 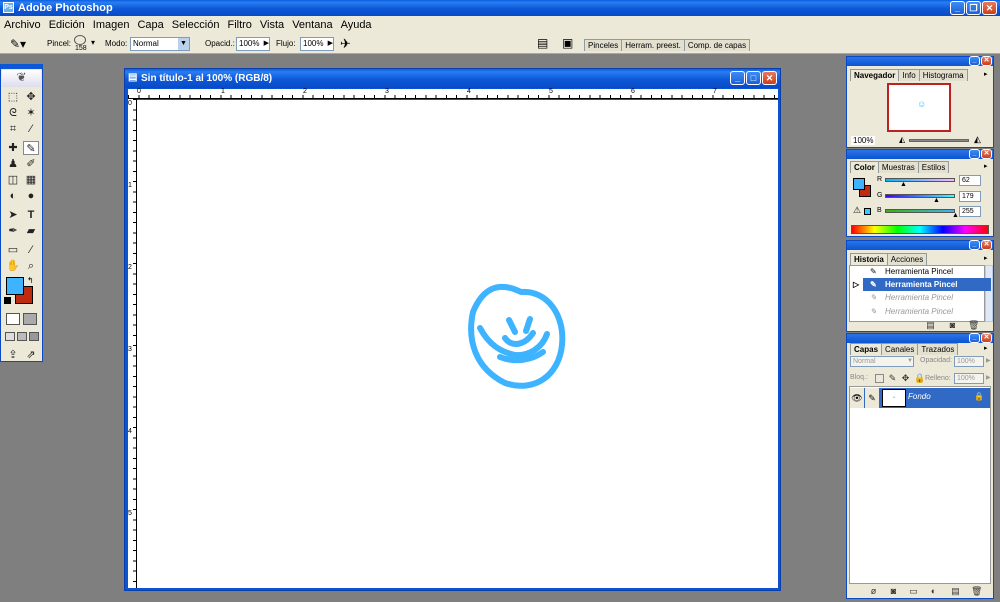 I want to click on crop-tool-icon: ⌗, so click(x=13, y=129).